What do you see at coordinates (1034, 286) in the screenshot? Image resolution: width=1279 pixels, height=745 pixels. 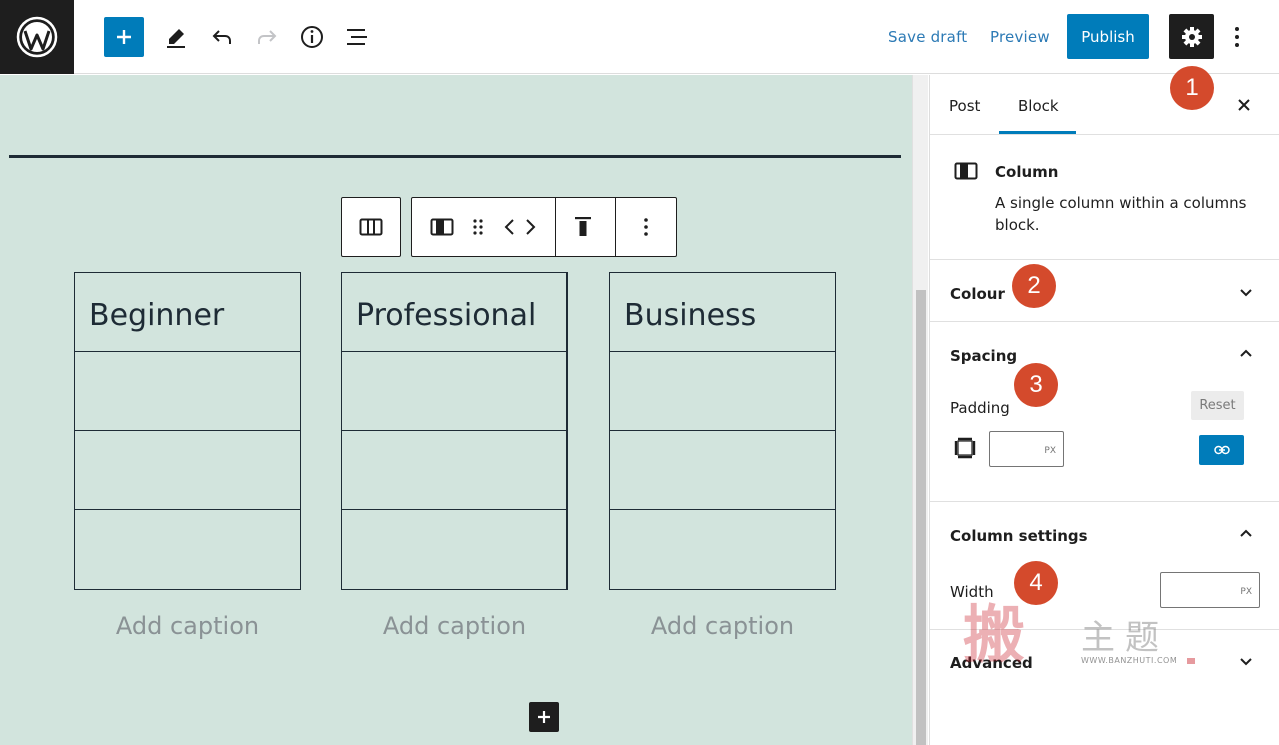 I see `annotation-badge-2: 2` at bounding box center [1034, 286].